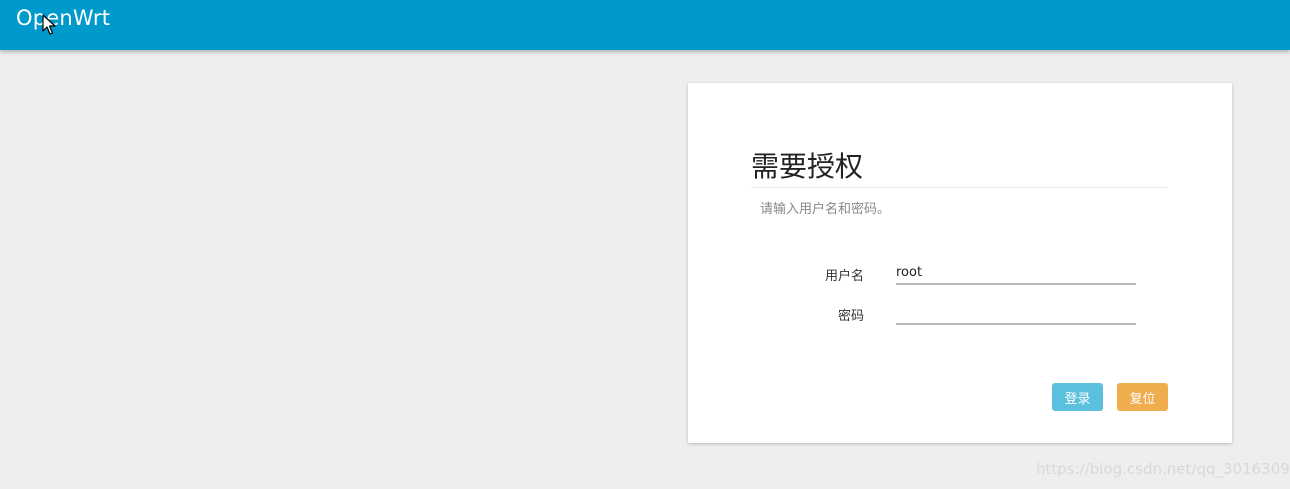 Image resolution: width=1290 pixels, height=489 pixels. Describe the element at coordinates (63, 18) in the screenshot. I see `brand-logo-text: OpenWrt` at that location.